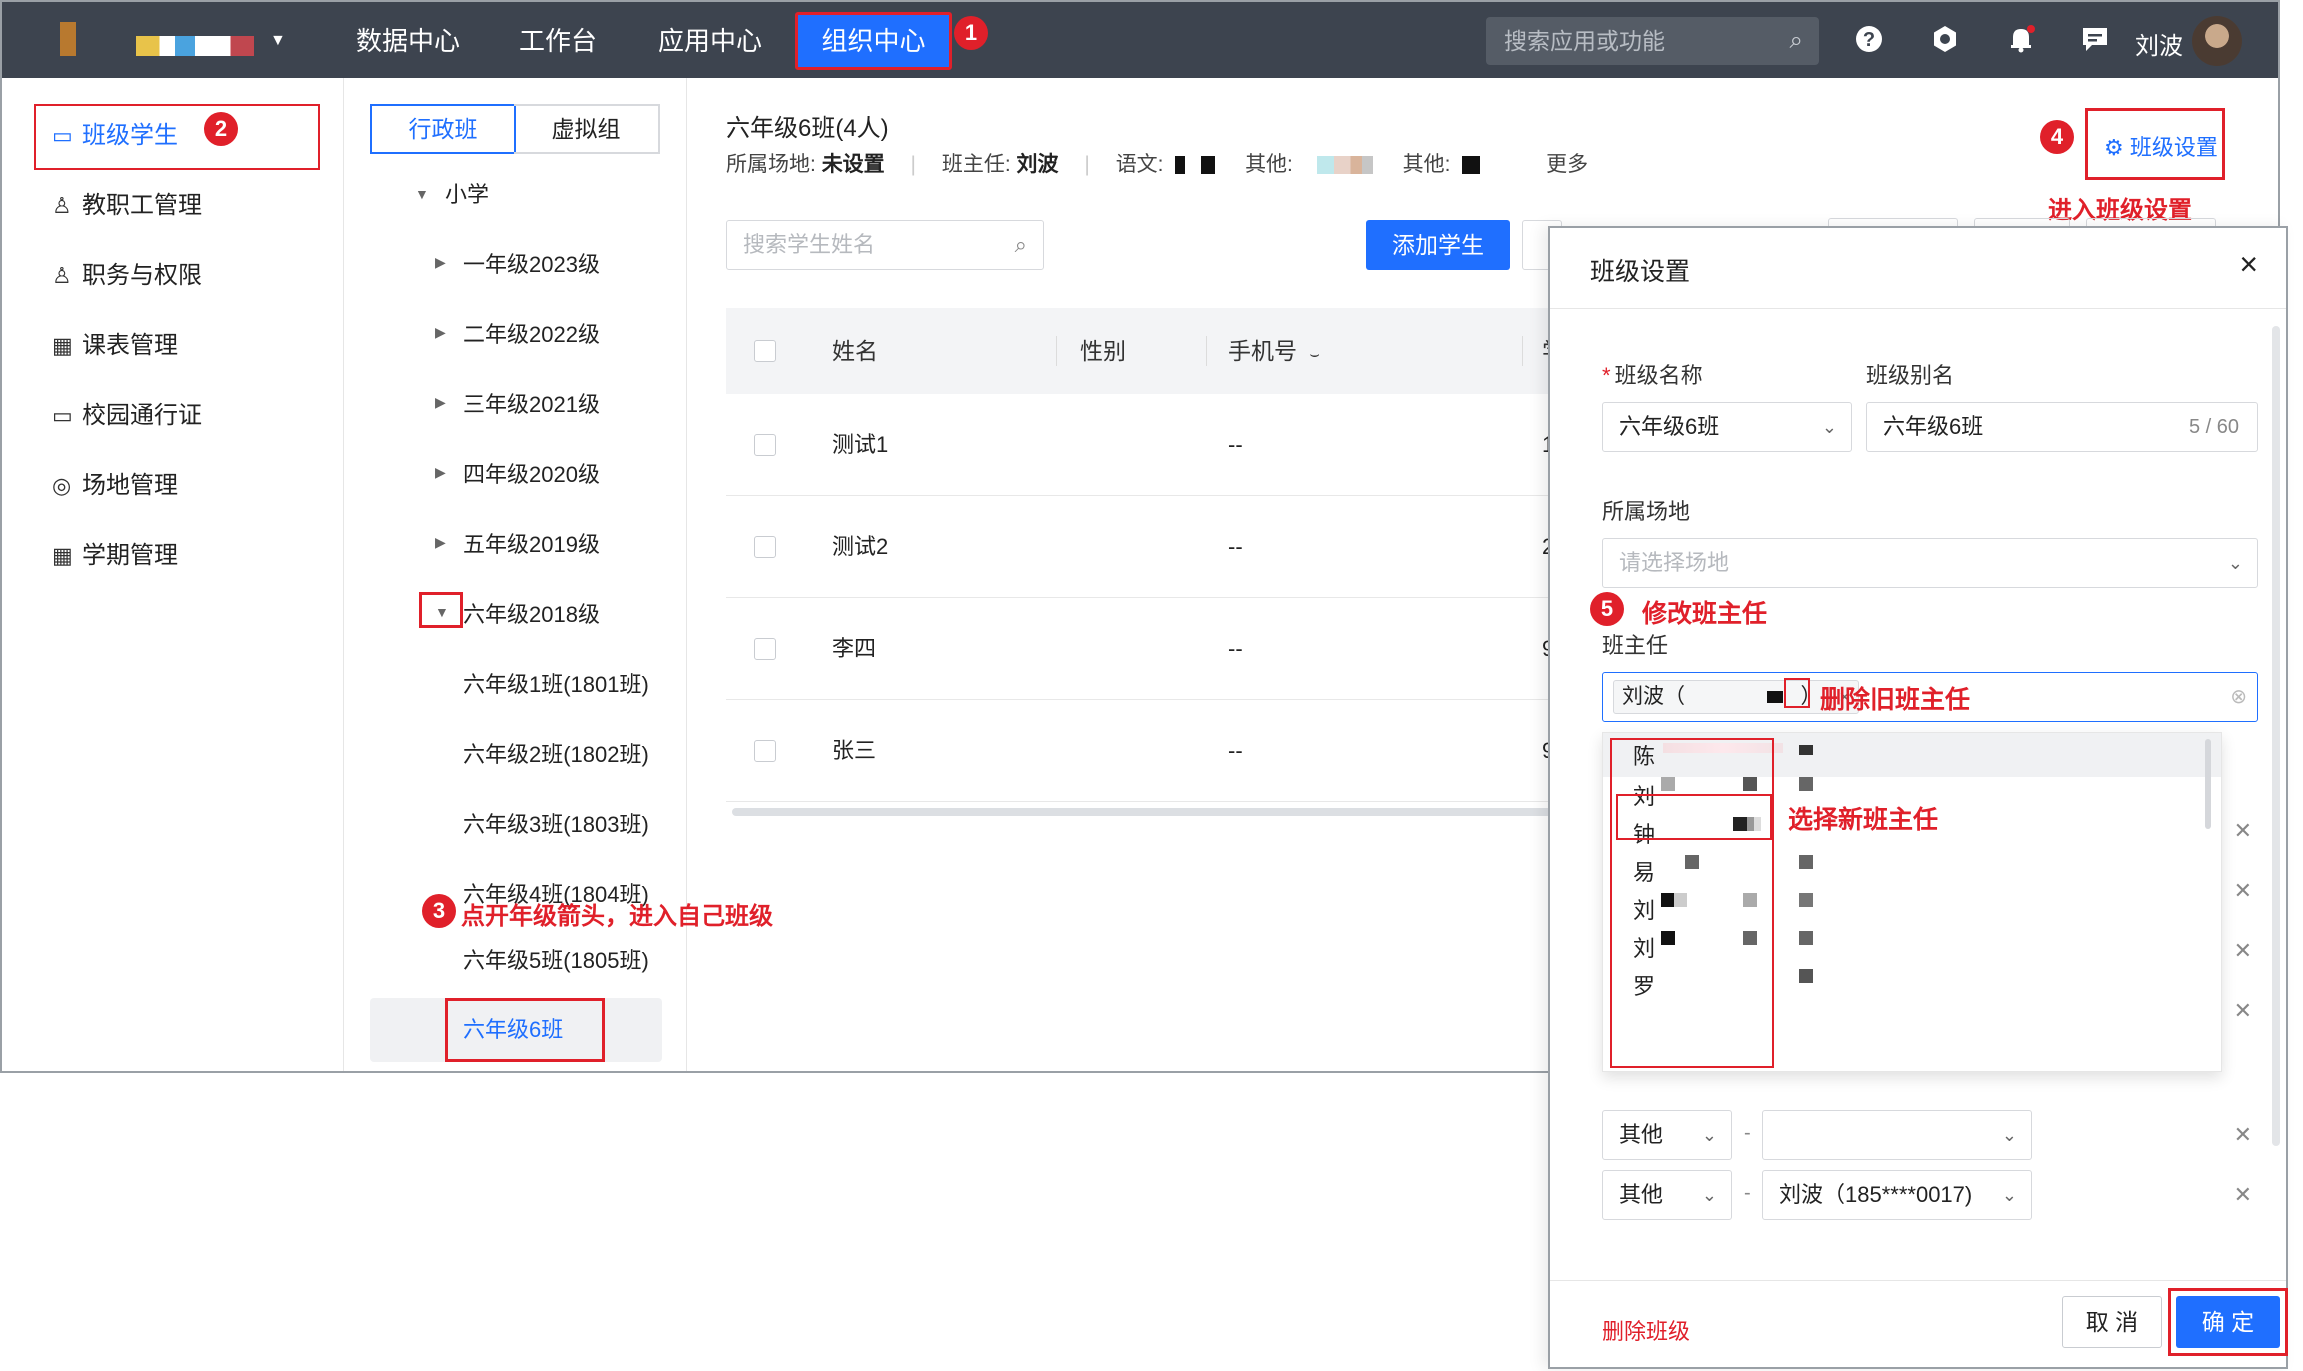 This screenshot has height=1371, width=2303. What do you see at coordinates (2213, 427) in the screenshot?
I see `alias-char-count: 5 / 60` at bounding box center [2213, 427].